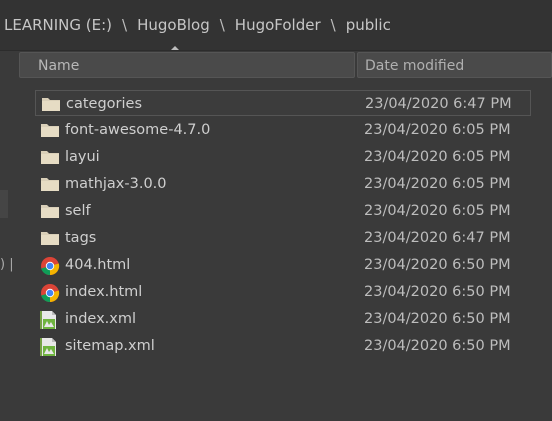  What do you see at coordinates (283, 211) in the screenshot?
I see `file-row: self 23/04/2020 6:05 PM` at bounding box center [283, 211].